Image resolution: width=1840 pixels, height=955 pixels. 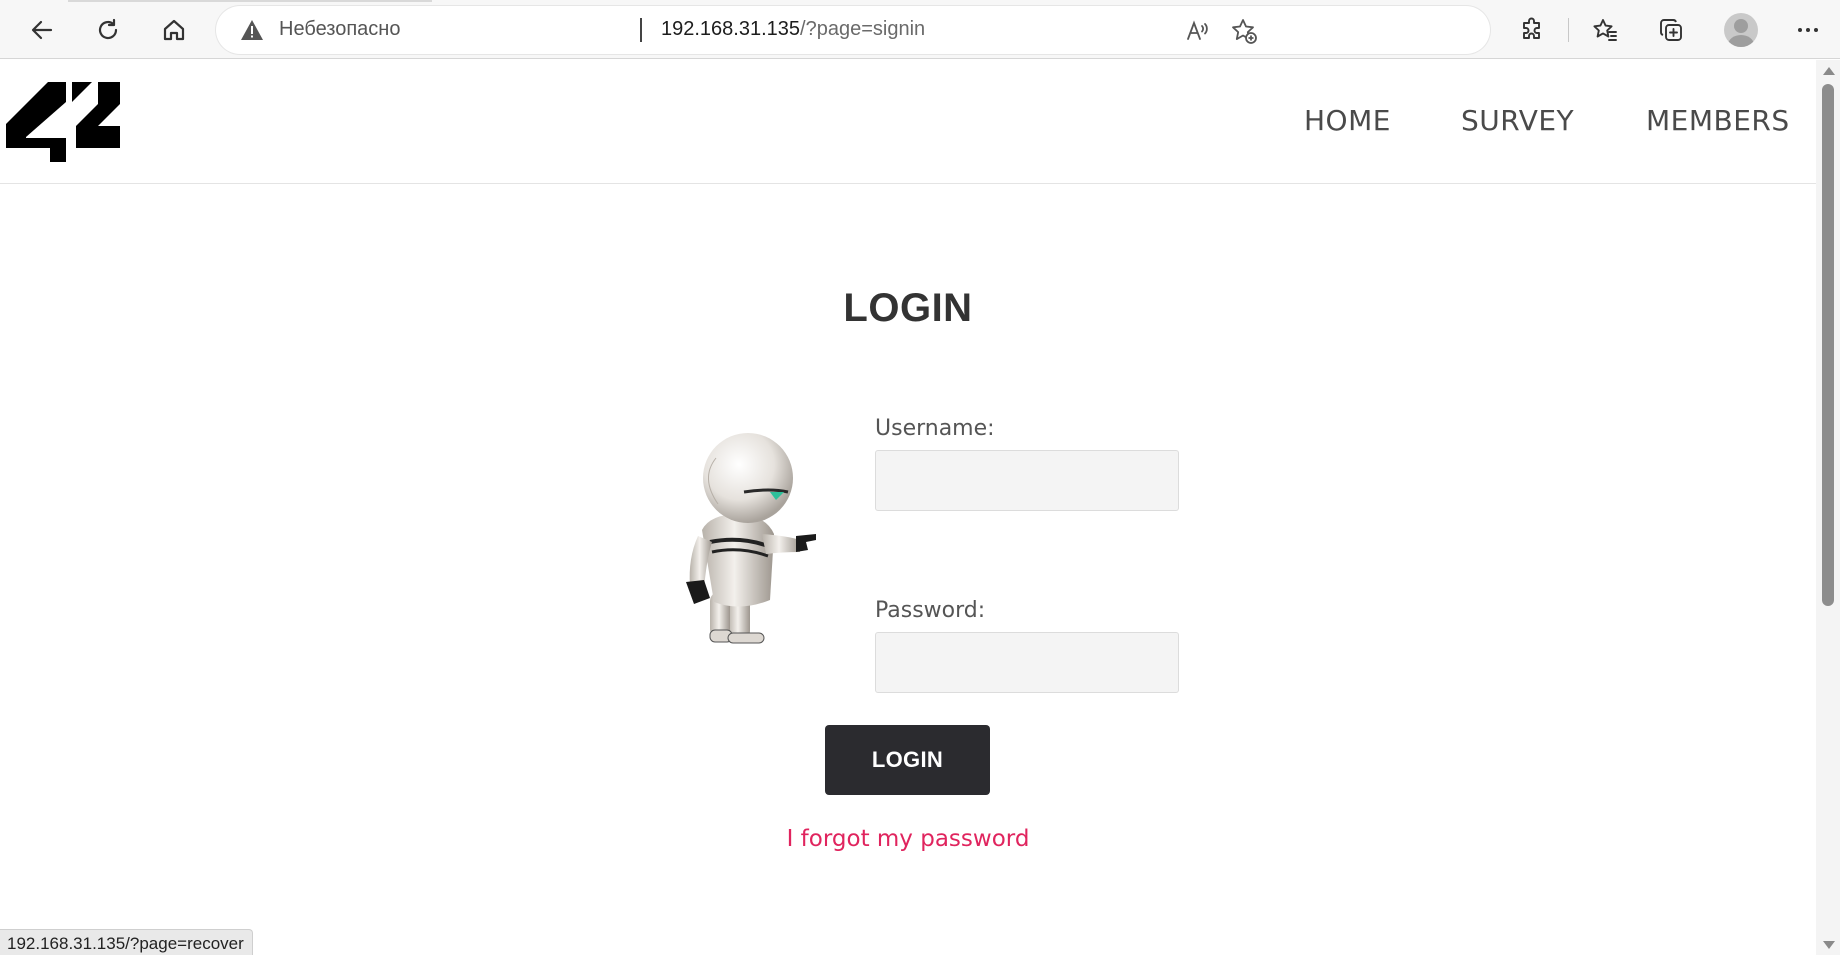 I want to click on more-button, so click(x=1808, y=30).